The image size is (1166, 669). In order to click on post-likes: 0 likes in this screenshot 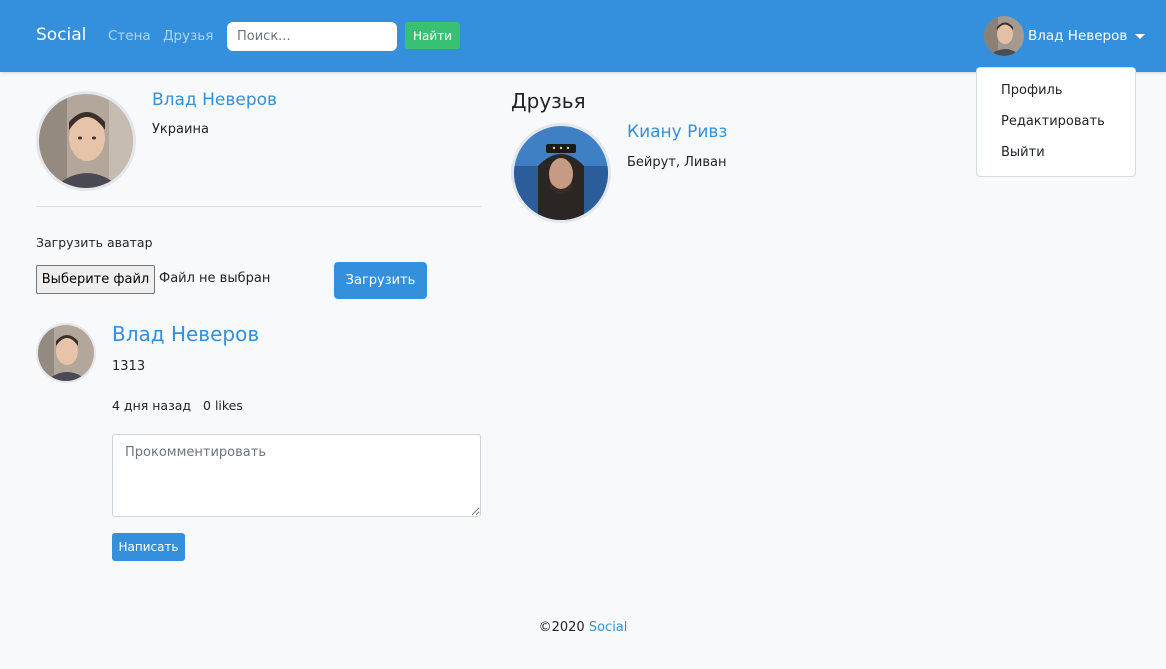, I will do `click(223, 405)`.